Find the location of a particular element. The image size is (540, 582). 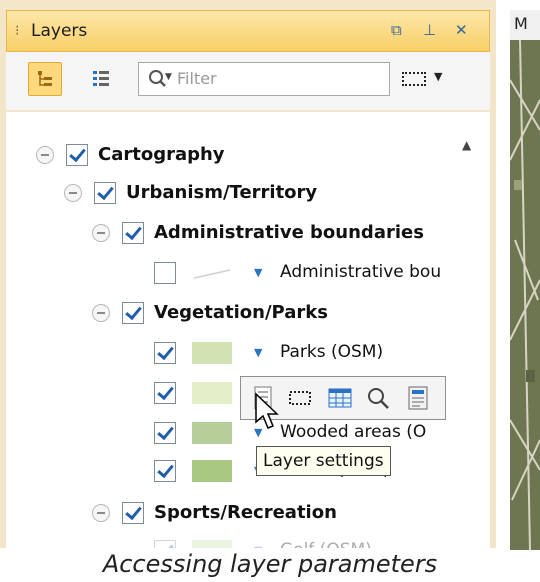

scroll-up-icon: ▲ is located at coordinates (466, 145).